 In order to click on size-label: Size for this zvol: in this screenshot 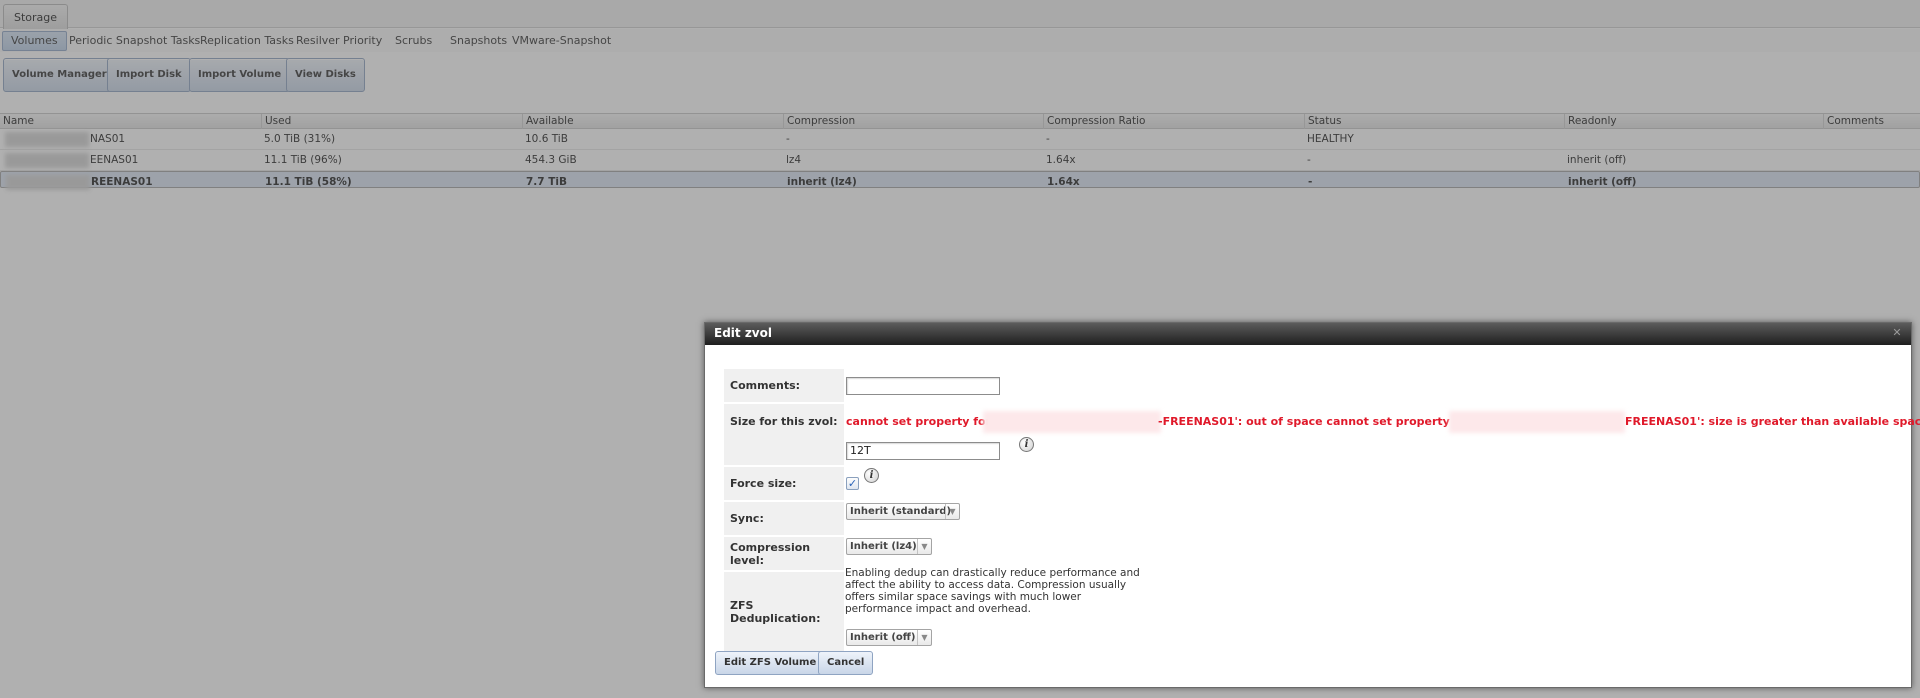, I will do `click(784, 421)`.